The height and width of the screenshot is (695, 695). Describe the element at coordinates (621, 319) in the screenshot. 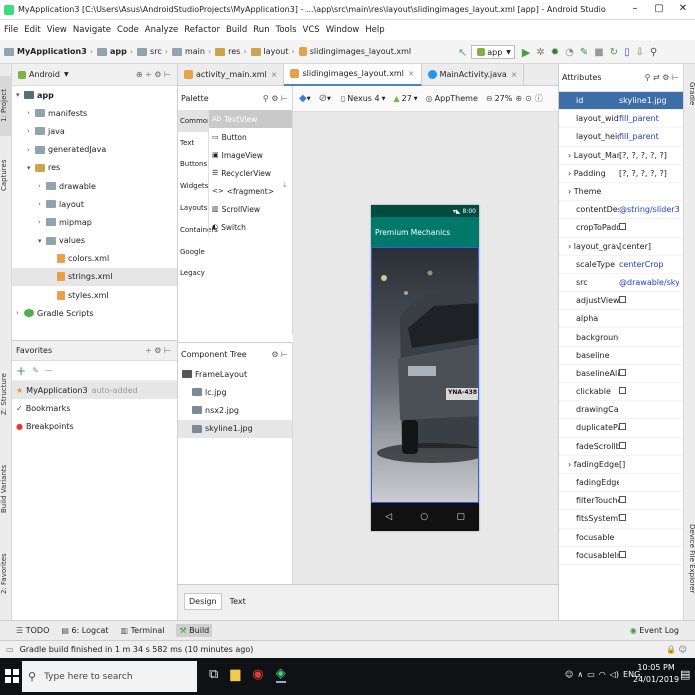

I see `attribute-row: alpha` at that location.